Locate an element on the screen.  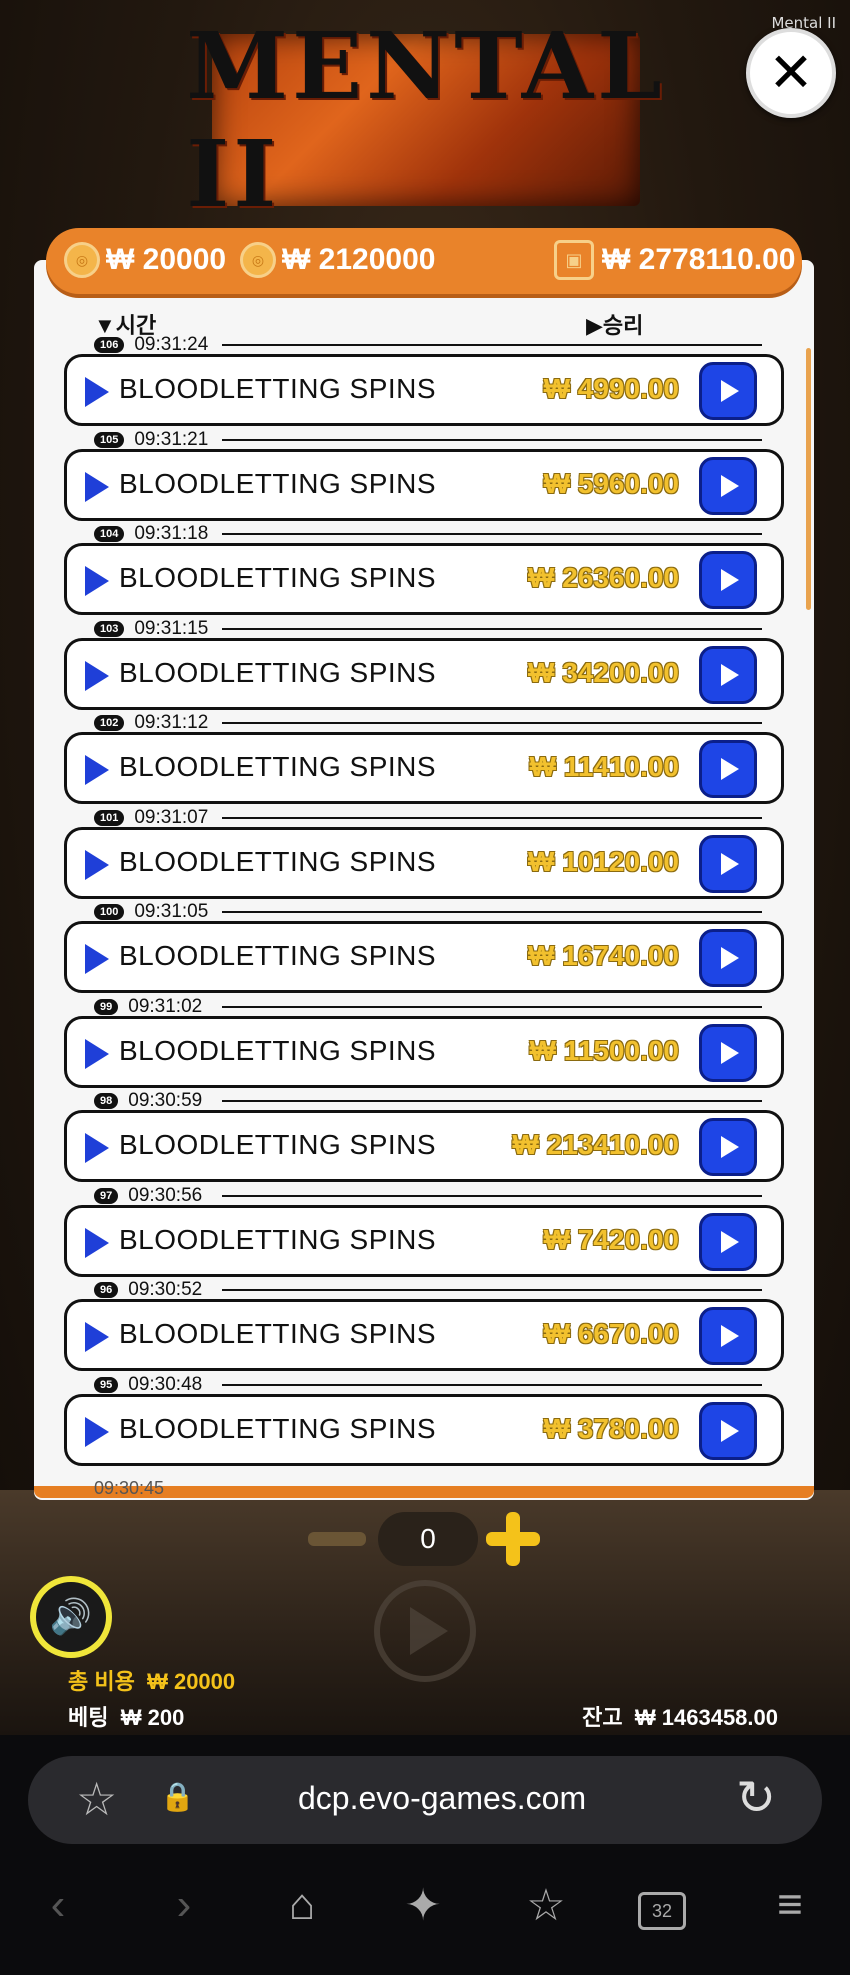
bet-amount: ◎ ₩ 20000 is located at coordinates (145, 260).